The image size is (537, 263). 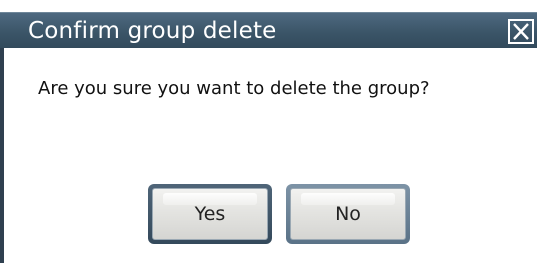 I want to click on close-x-icon, so click(x=521, y=31).